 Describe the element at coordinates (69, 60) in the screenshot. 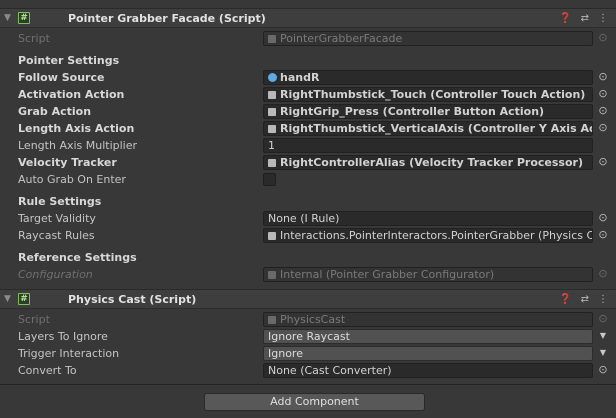

I see `section-header: Pointer Settings` at that location.